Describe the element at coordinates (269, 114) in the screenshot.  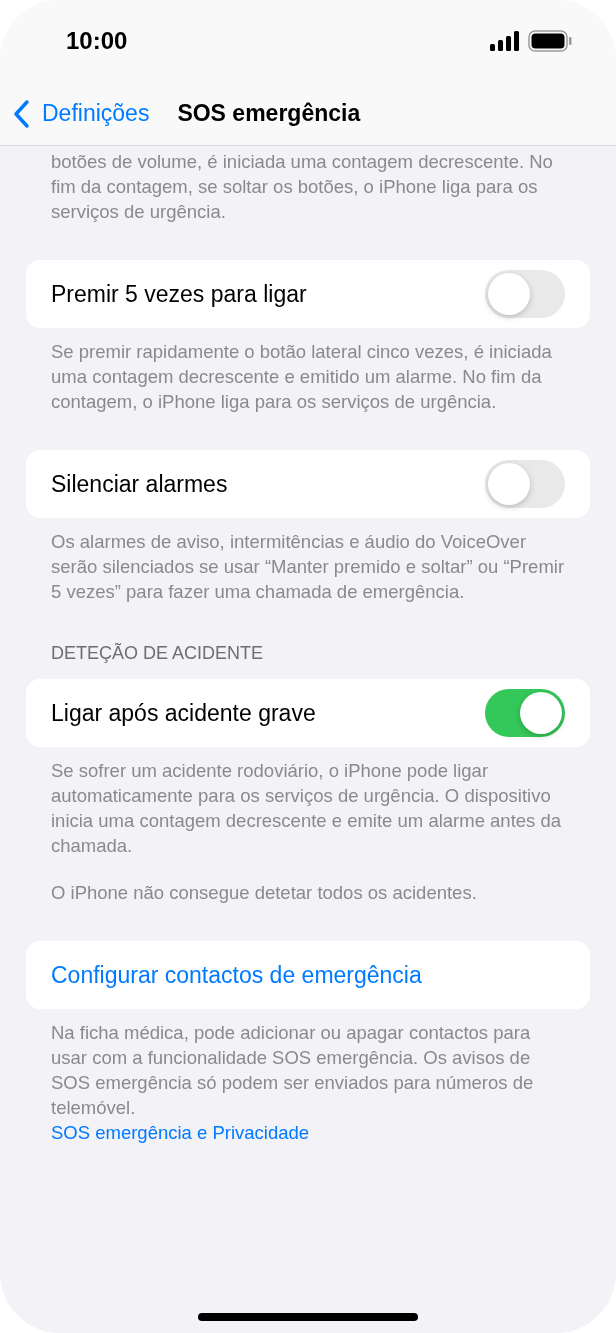
I see `page-title: SOS emergência` at that location.